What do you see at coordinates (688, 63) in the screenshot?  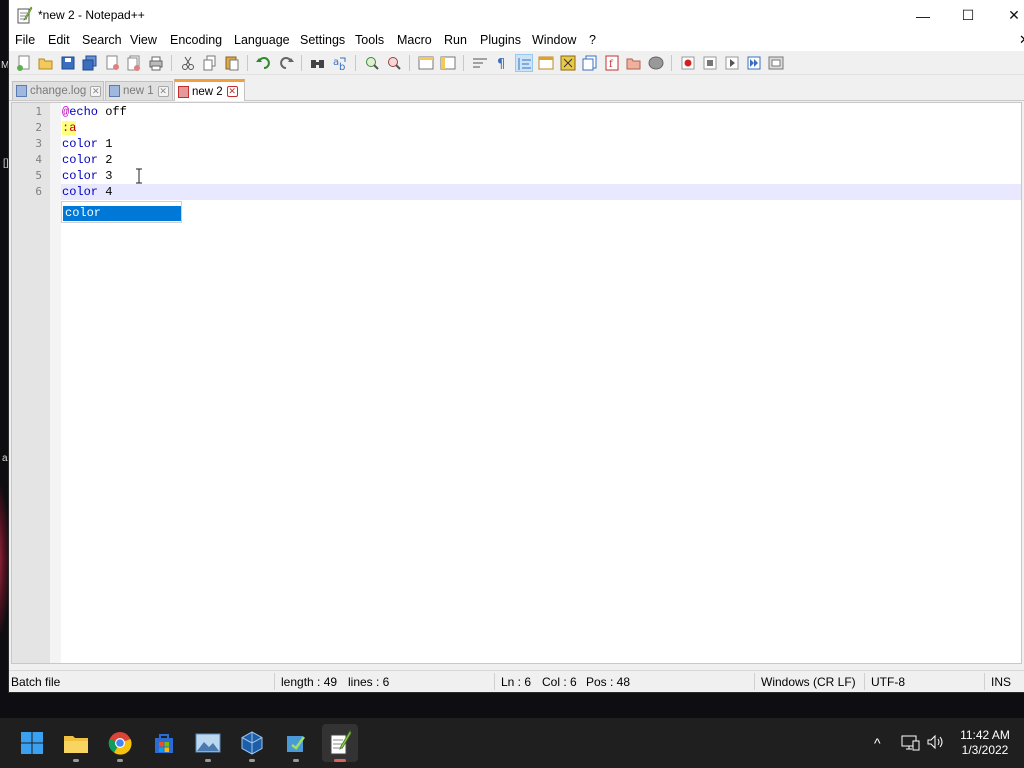 I see `macro-record-icon` at bounding box center [688, 63].